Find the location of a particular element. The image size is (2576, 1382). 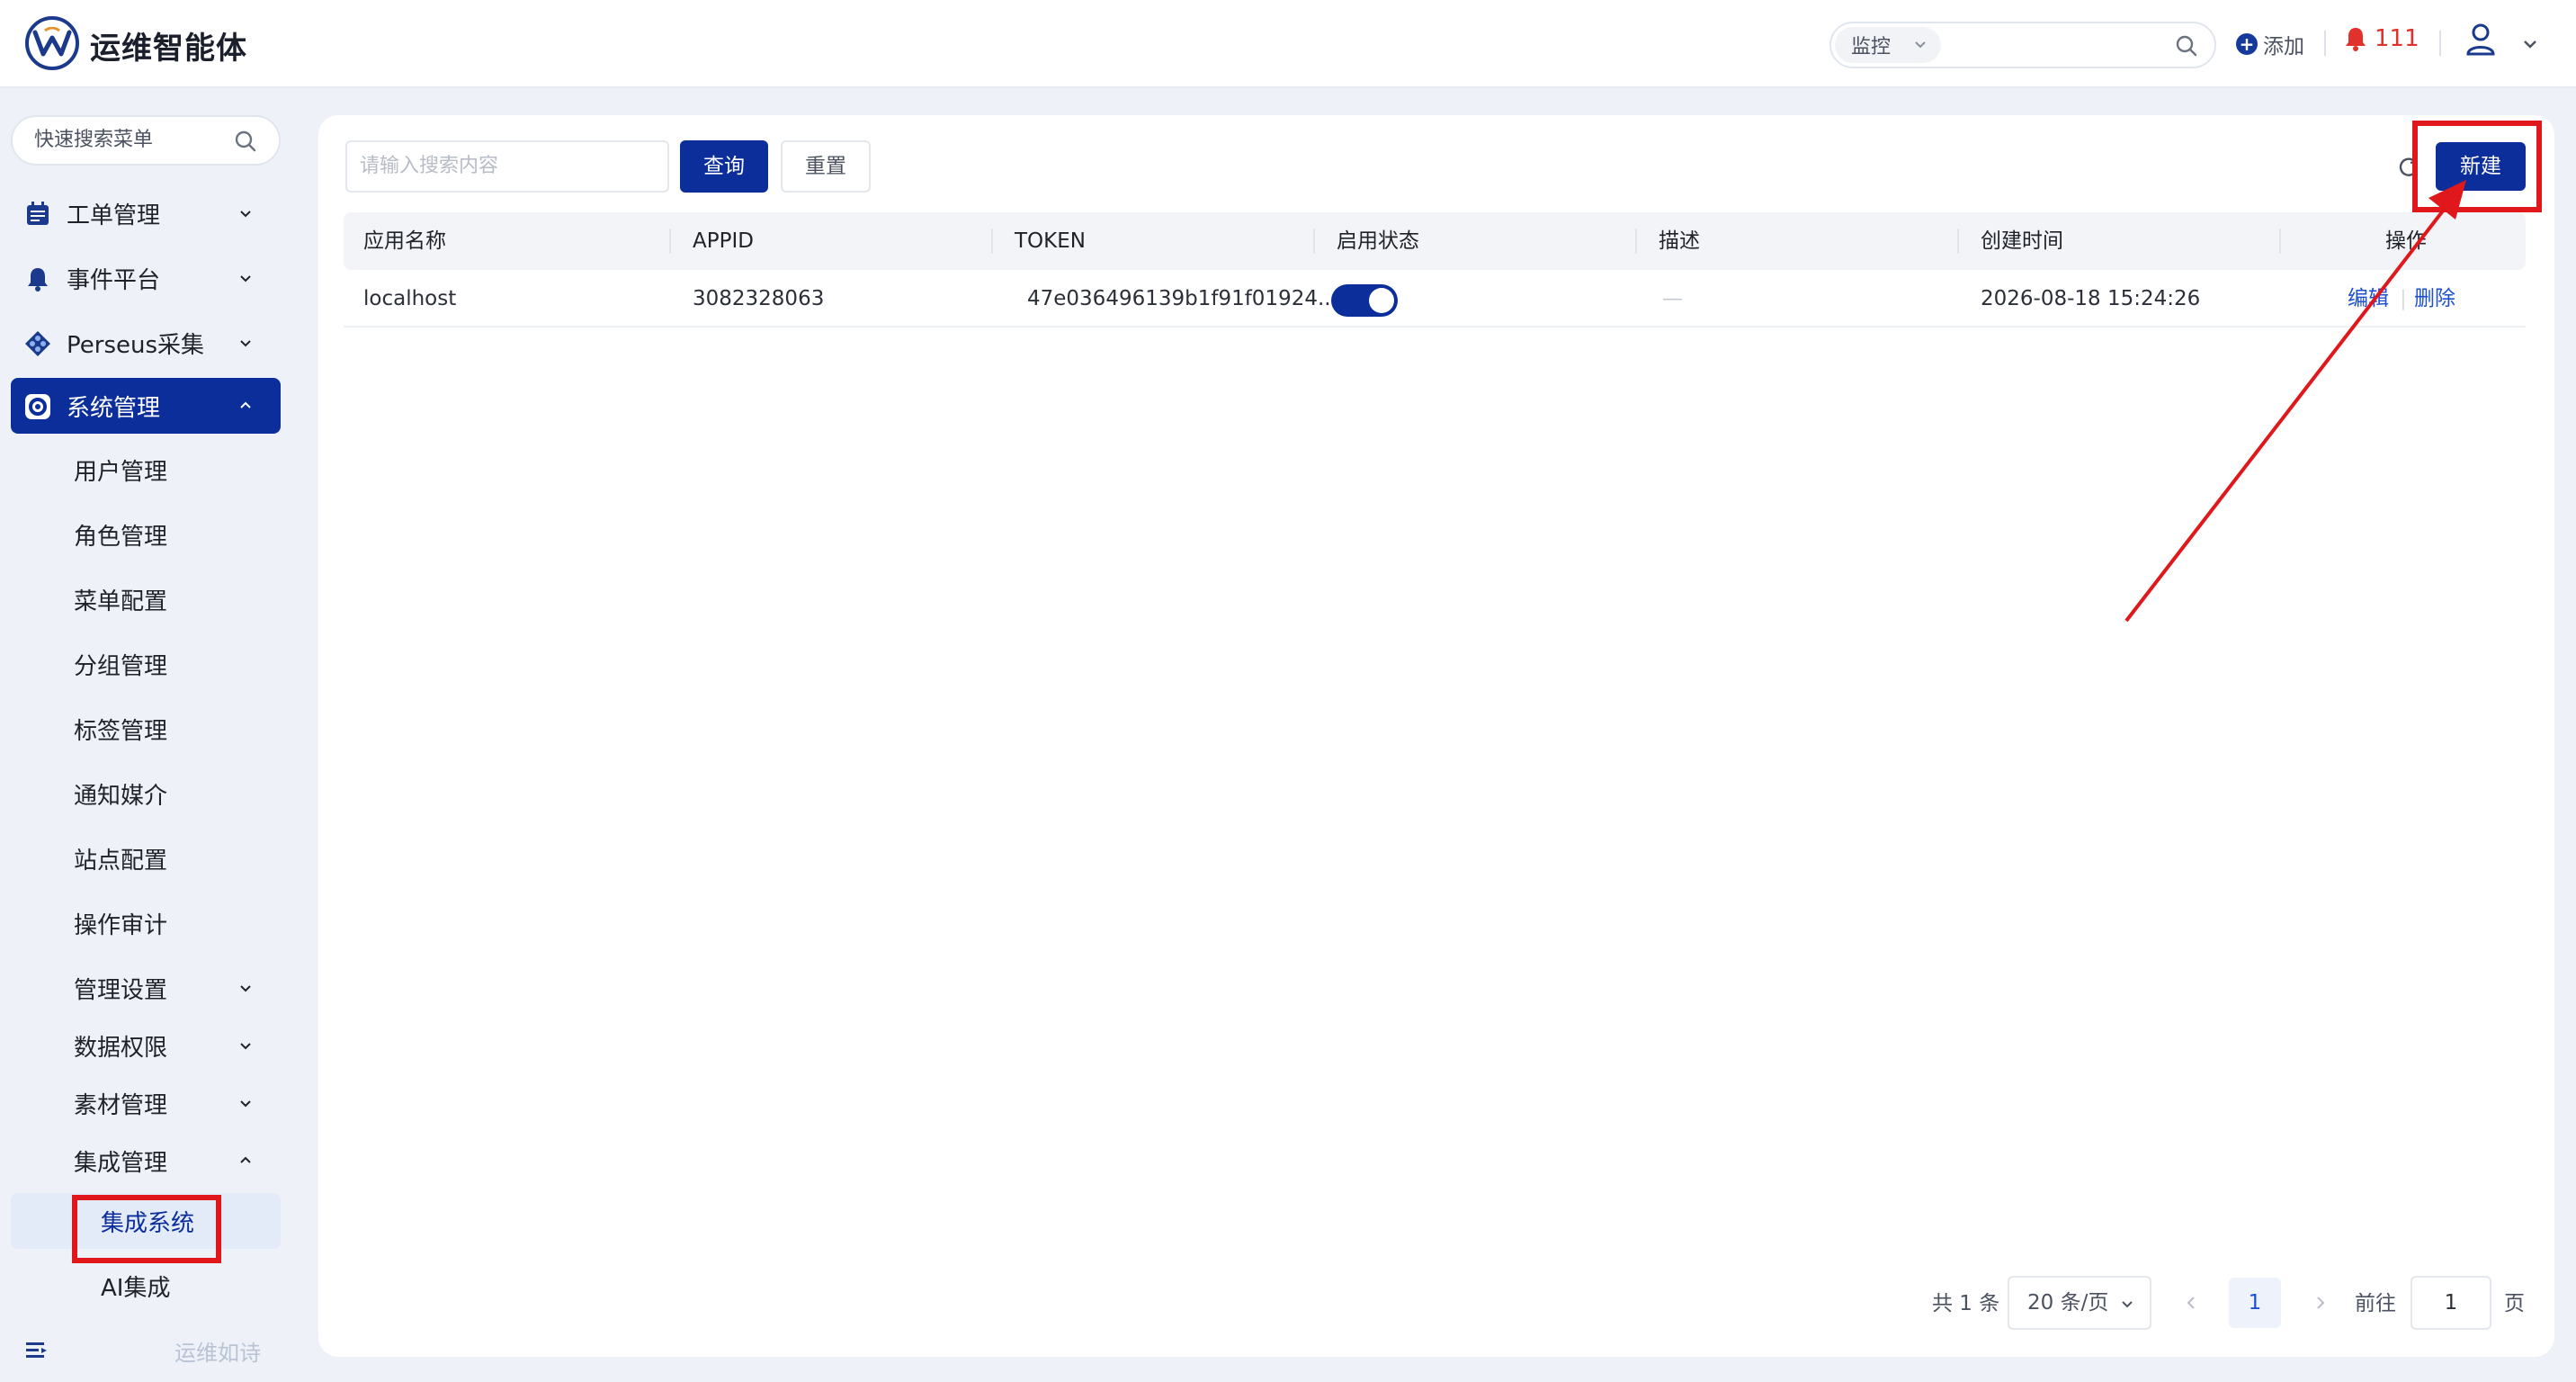

submenu-site-config: 站点配置 is located at coordinates (146, 858).